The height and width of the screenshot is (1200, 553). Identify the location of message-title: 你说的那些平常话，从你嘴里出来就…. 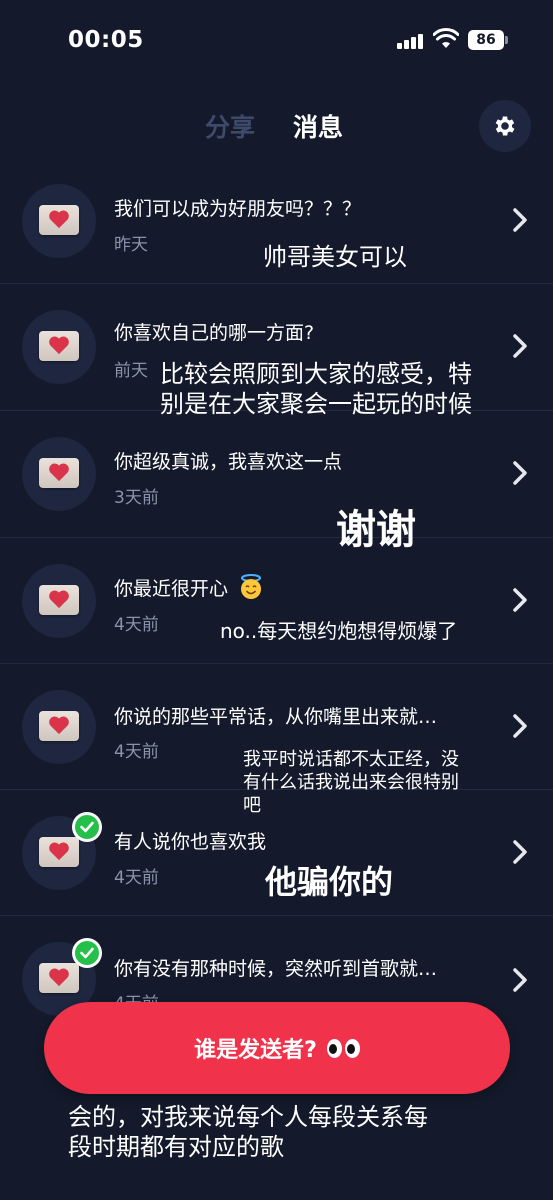
(276, 717).